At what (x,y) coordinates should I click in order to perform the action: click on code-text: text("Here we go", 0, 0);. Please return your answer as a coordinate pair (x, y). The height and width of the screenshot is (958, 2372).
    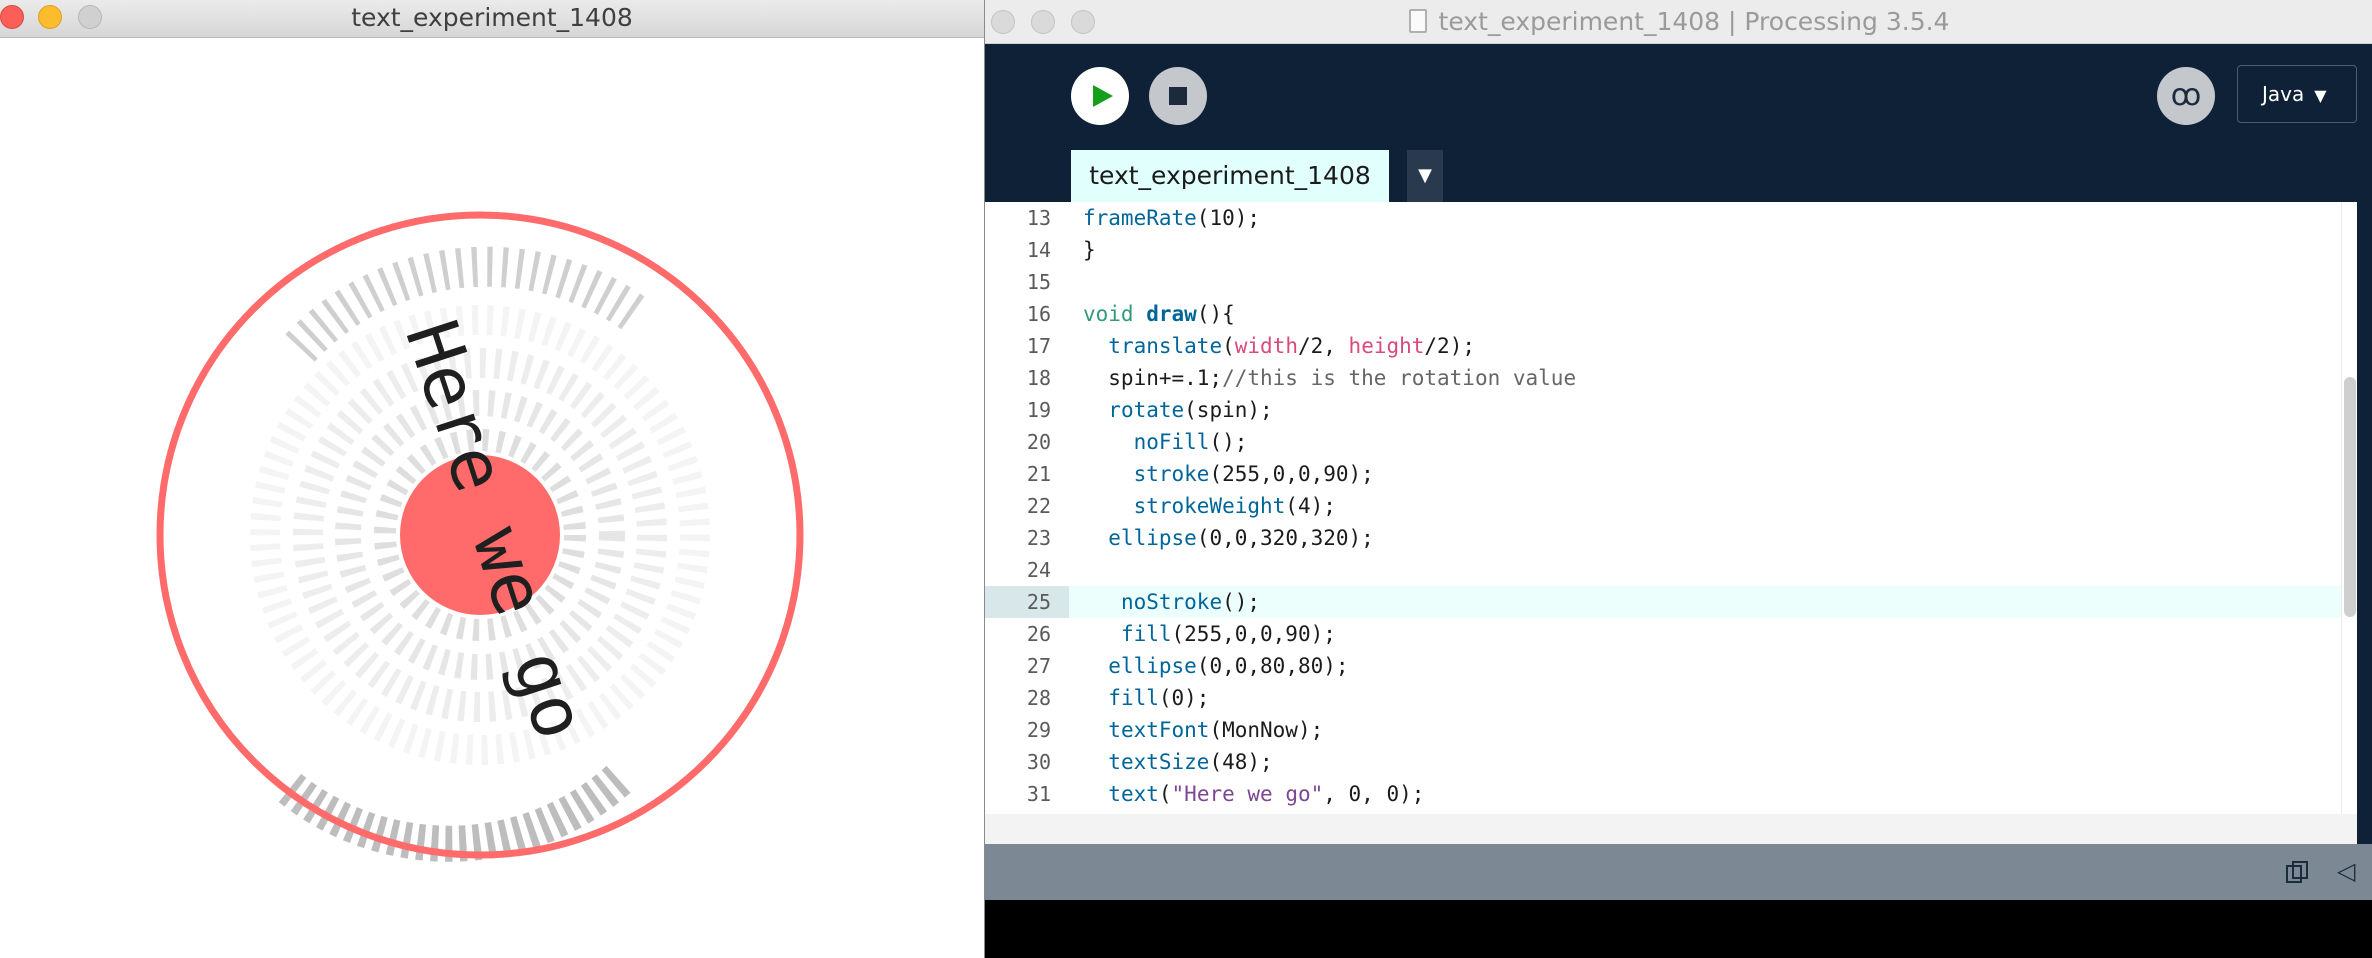
    Looking at the image, I should click on (1253, 794).